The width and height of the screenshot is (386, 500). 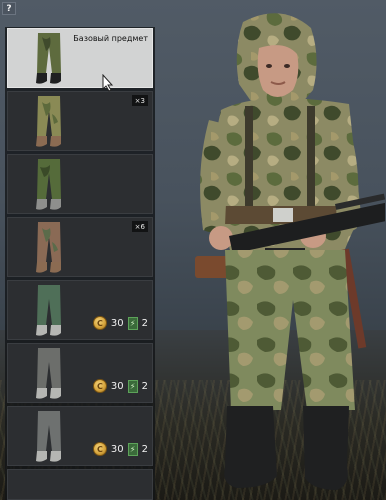 What do you see at coordinates (80, 184) in the screenshot?
I see `list-item` at bounding box center [80, 184].